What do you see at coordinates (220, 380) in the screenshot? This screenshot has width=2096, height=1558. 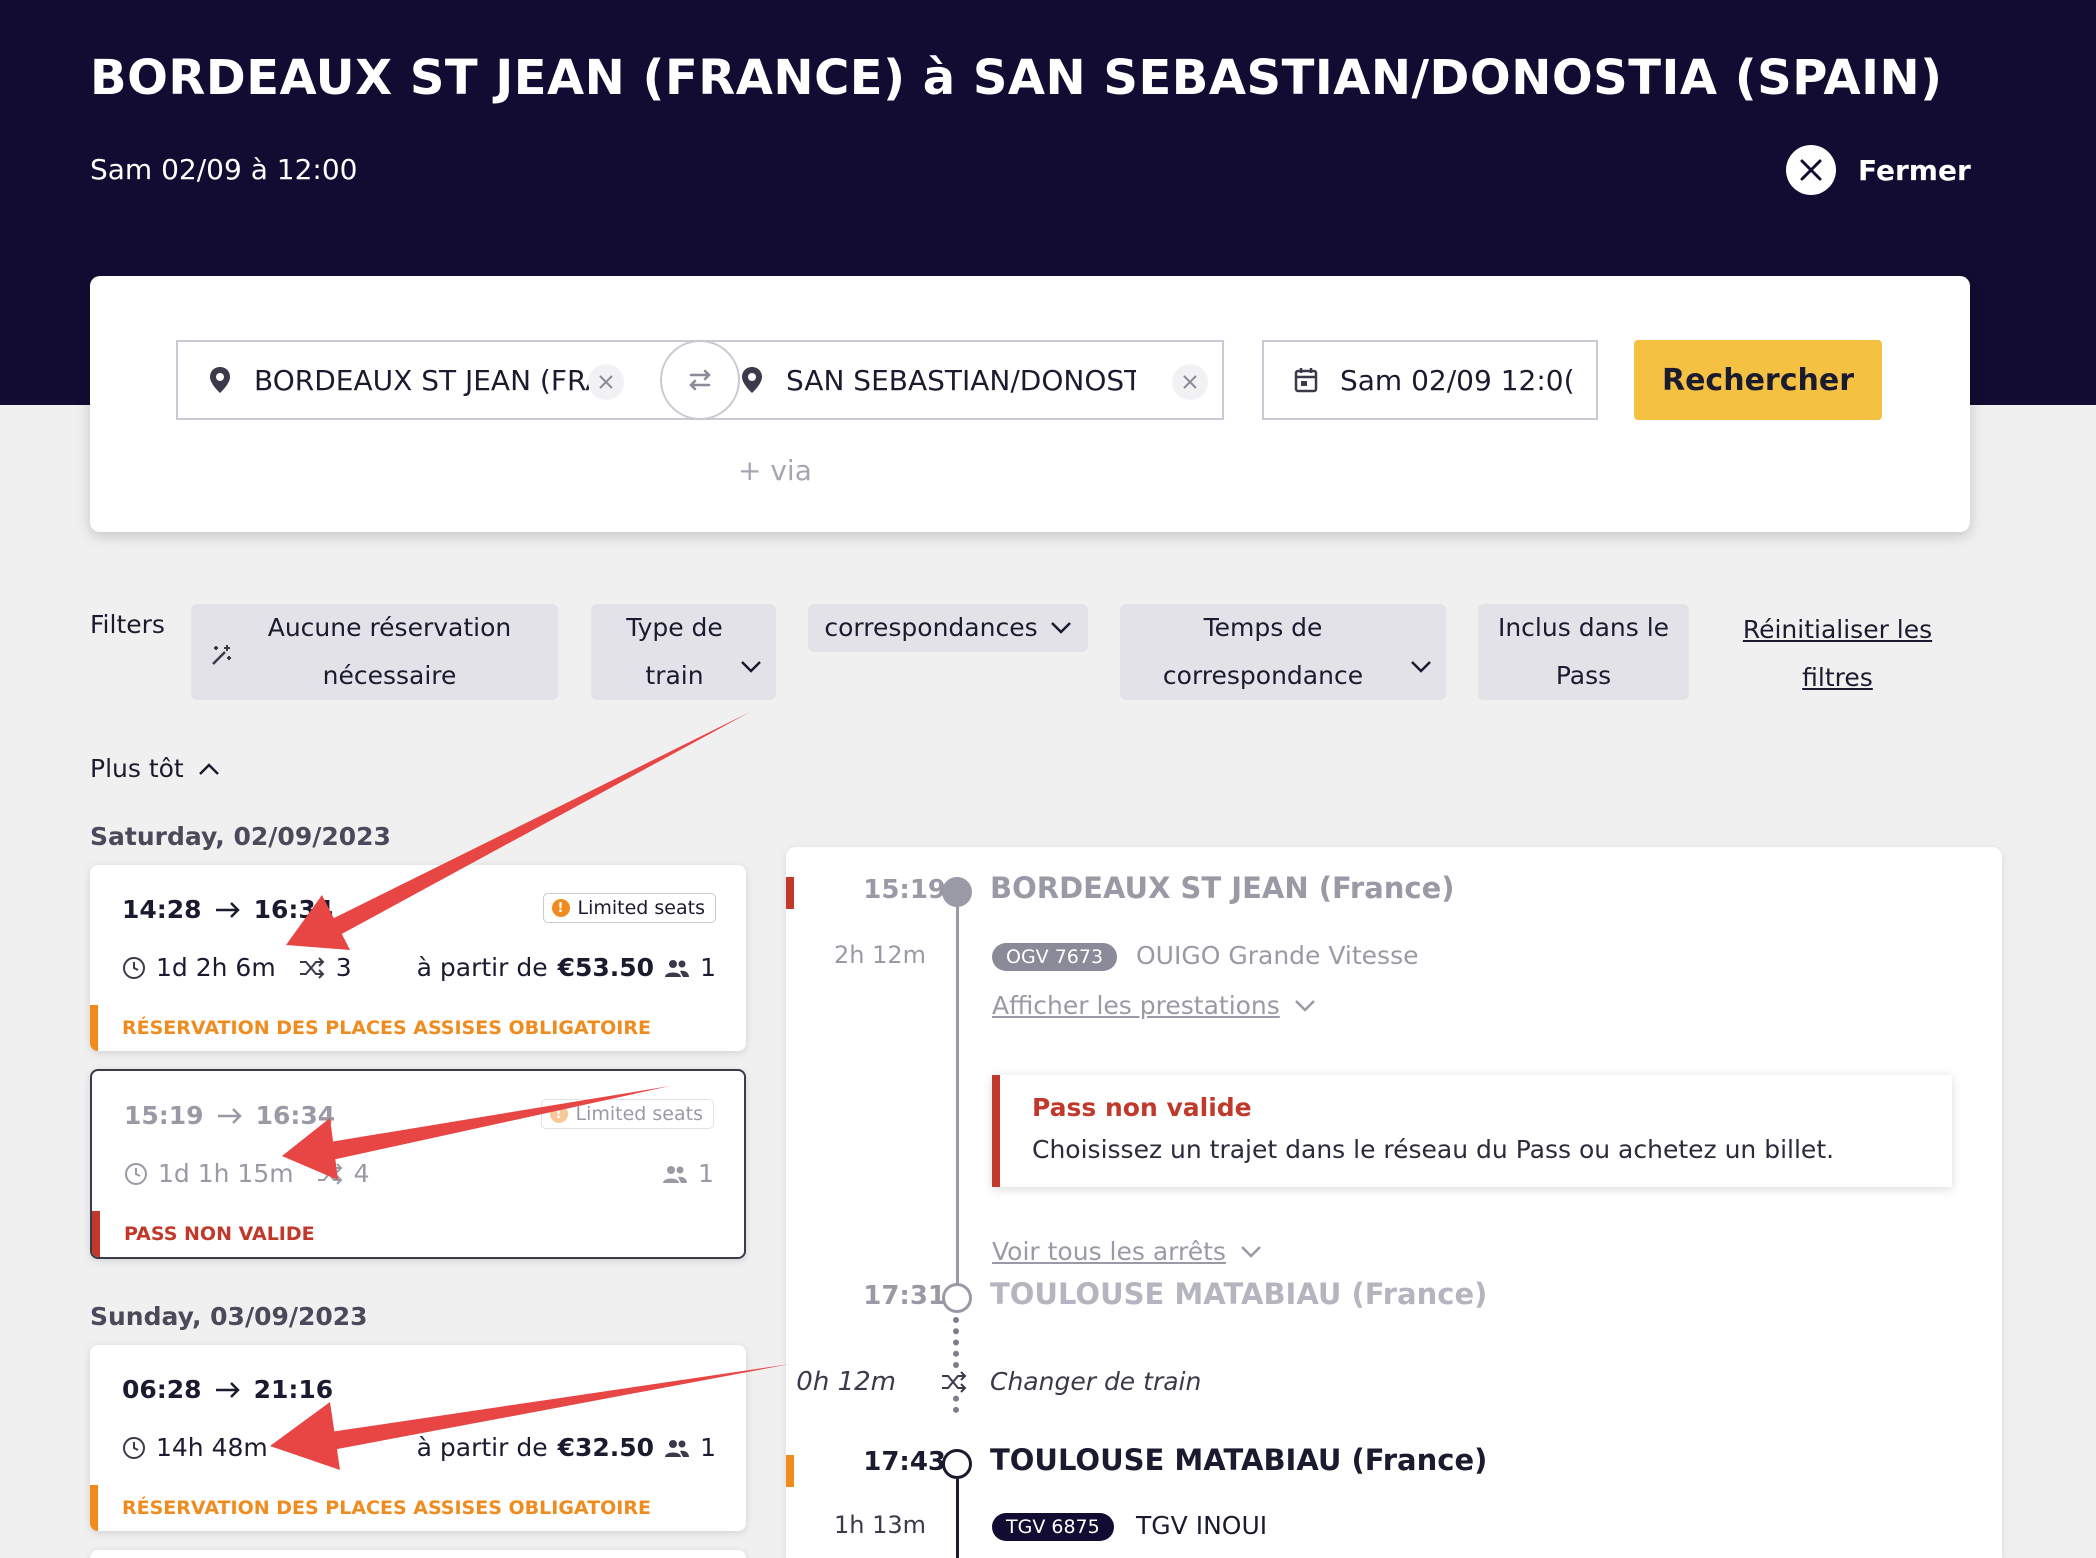 I see `location-pin-icon` at bounding box center [220, 380].